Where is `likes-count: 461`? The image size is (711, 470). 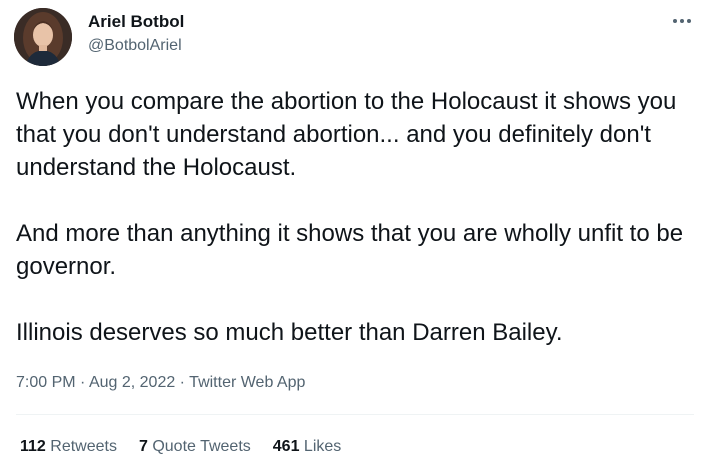 likes-count: 461 is located at coordinates (286, 446).